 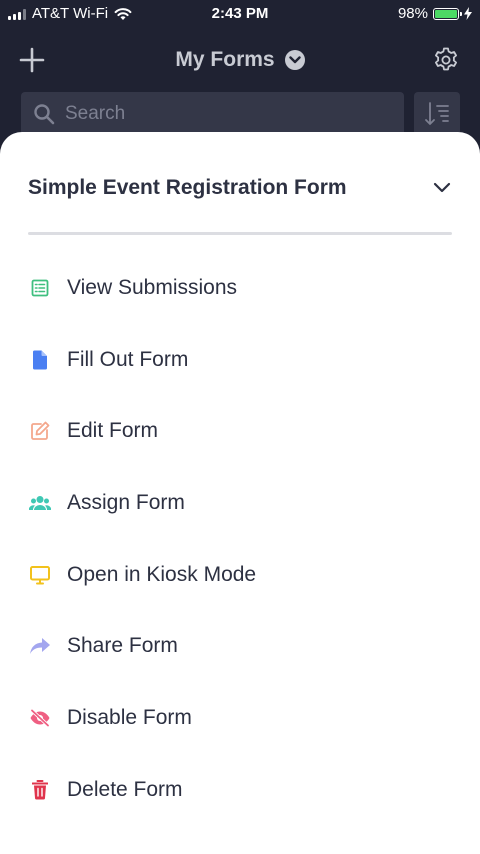 I want to click on menu-item-label: Disable Form, so click(x=129, y=717).